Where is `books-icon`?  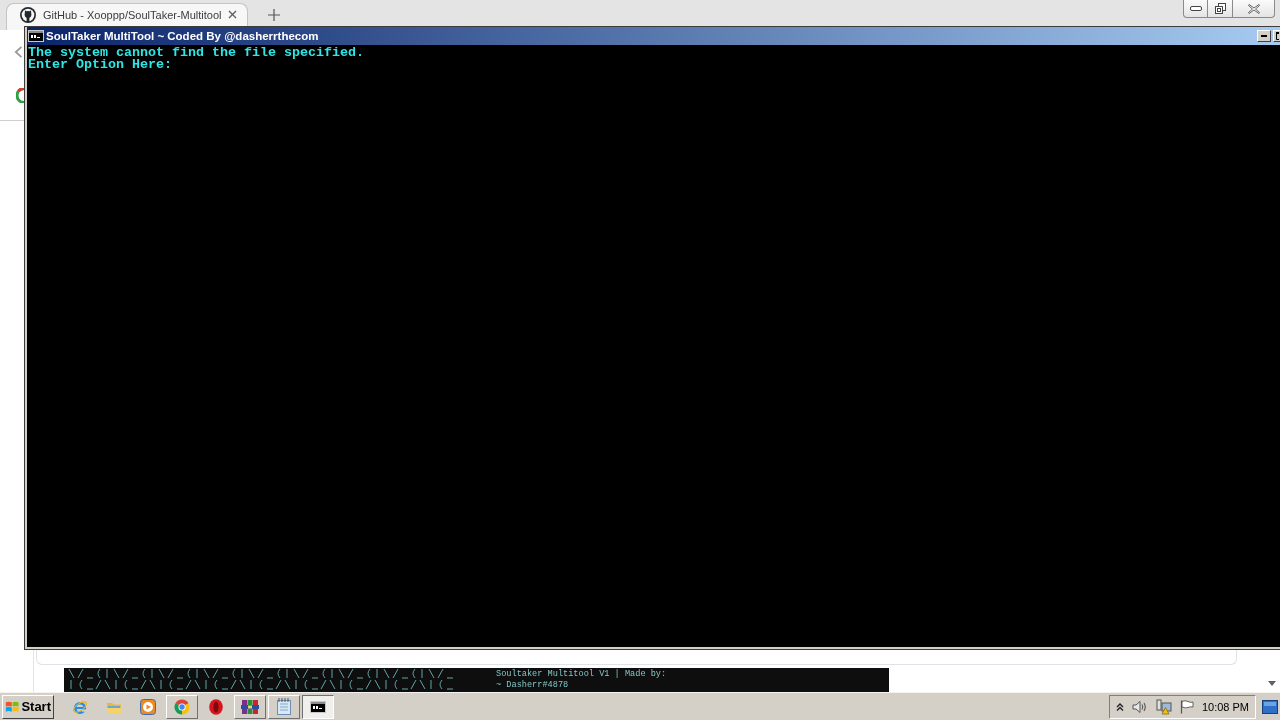 books-icon is located at coordinates (250, 706).